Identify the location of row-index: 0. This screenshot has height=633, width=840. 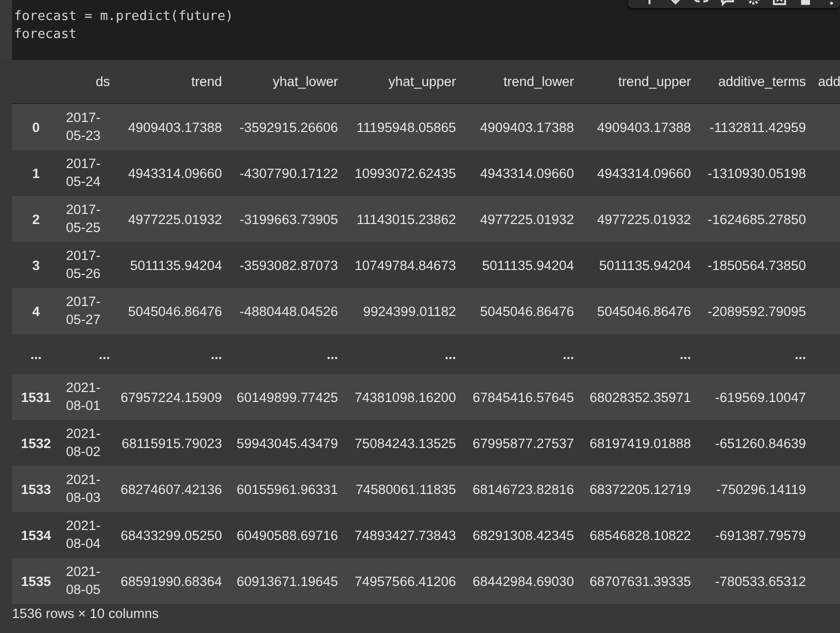
(36, 127).